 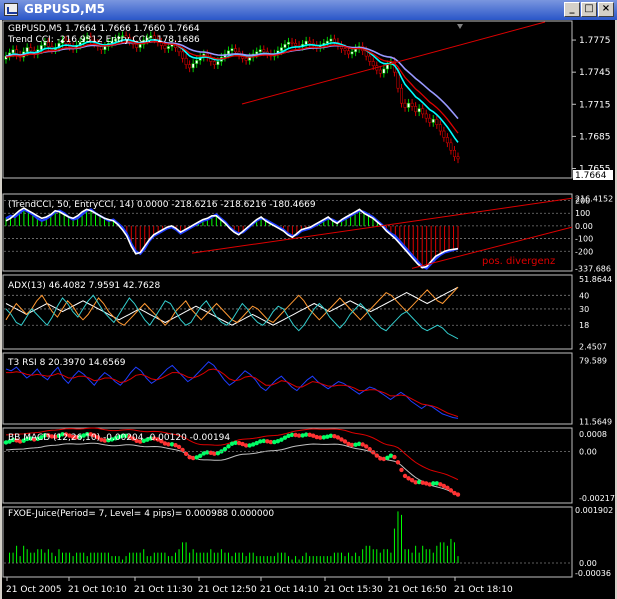 I want to click on maximize-button: □, so click(x=589, y=9).